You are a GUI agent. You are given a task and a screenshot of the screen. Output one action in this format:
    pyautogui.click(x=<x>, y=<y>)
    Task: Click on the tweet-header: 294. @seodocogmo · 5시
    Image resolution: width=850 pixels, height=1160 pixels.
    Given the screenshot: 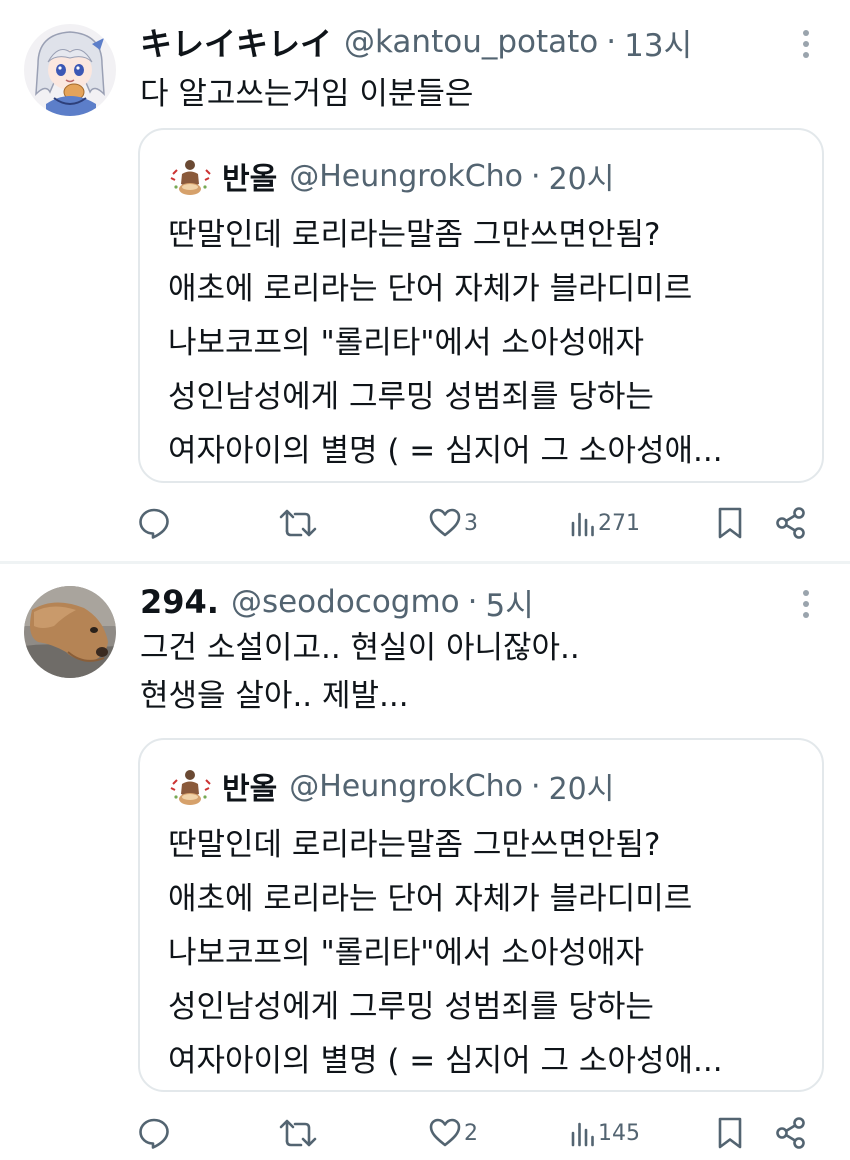 What is the action you would take?
    pyautogui.click(x=450, y=602)
    